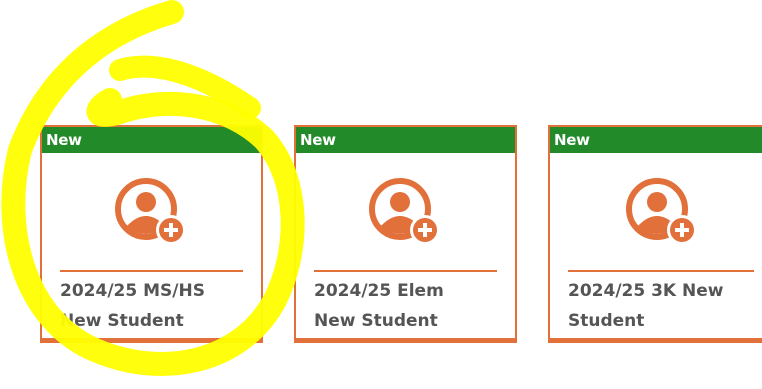 This screenshot has width=762, height=389. Describe the element at coordinates (379, 306) in the screenshot. I see `tile-title: 2024/25 Elem New Student` at that location.